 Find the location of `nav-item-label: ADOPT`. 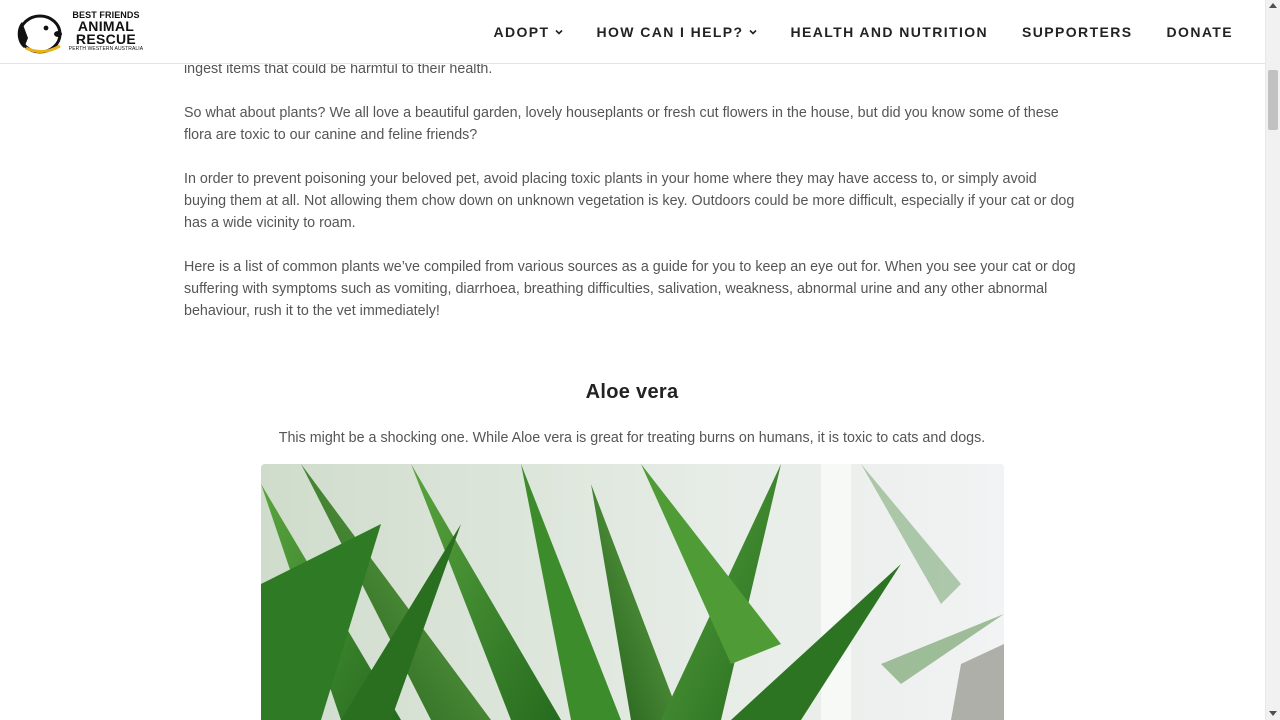

nav-item-label: ADOPT is located at coordinates (521, 32).